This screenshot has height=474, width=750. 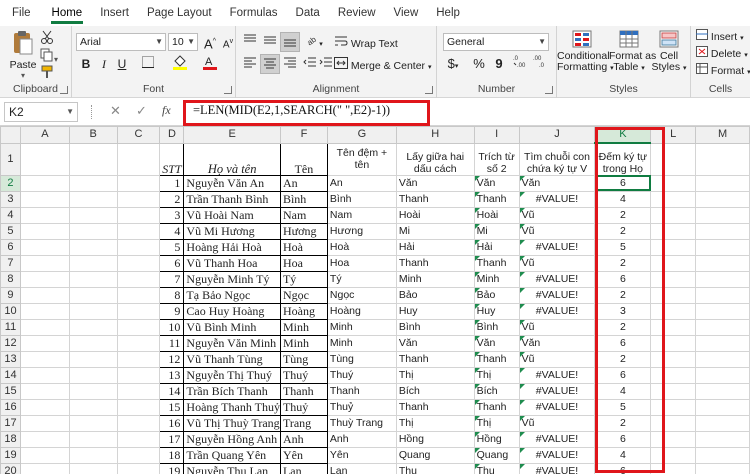 What do you see at coordinates (361, 359) in the screenshot?
I see `cell-ten-dem-ten: Tùng` at bounding box center [361, 359].